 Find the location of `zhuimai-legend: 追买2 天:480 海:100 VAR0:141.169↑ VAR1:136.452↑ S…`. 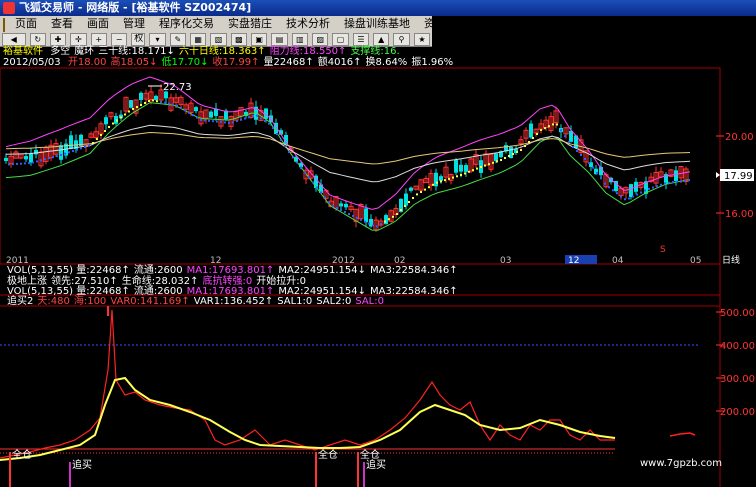

zhuimai-legend: 追买2 天:480 海:100 VAR0:141.169↑ VAR1:136.452↑ S… is located at coordinates (193, 301).